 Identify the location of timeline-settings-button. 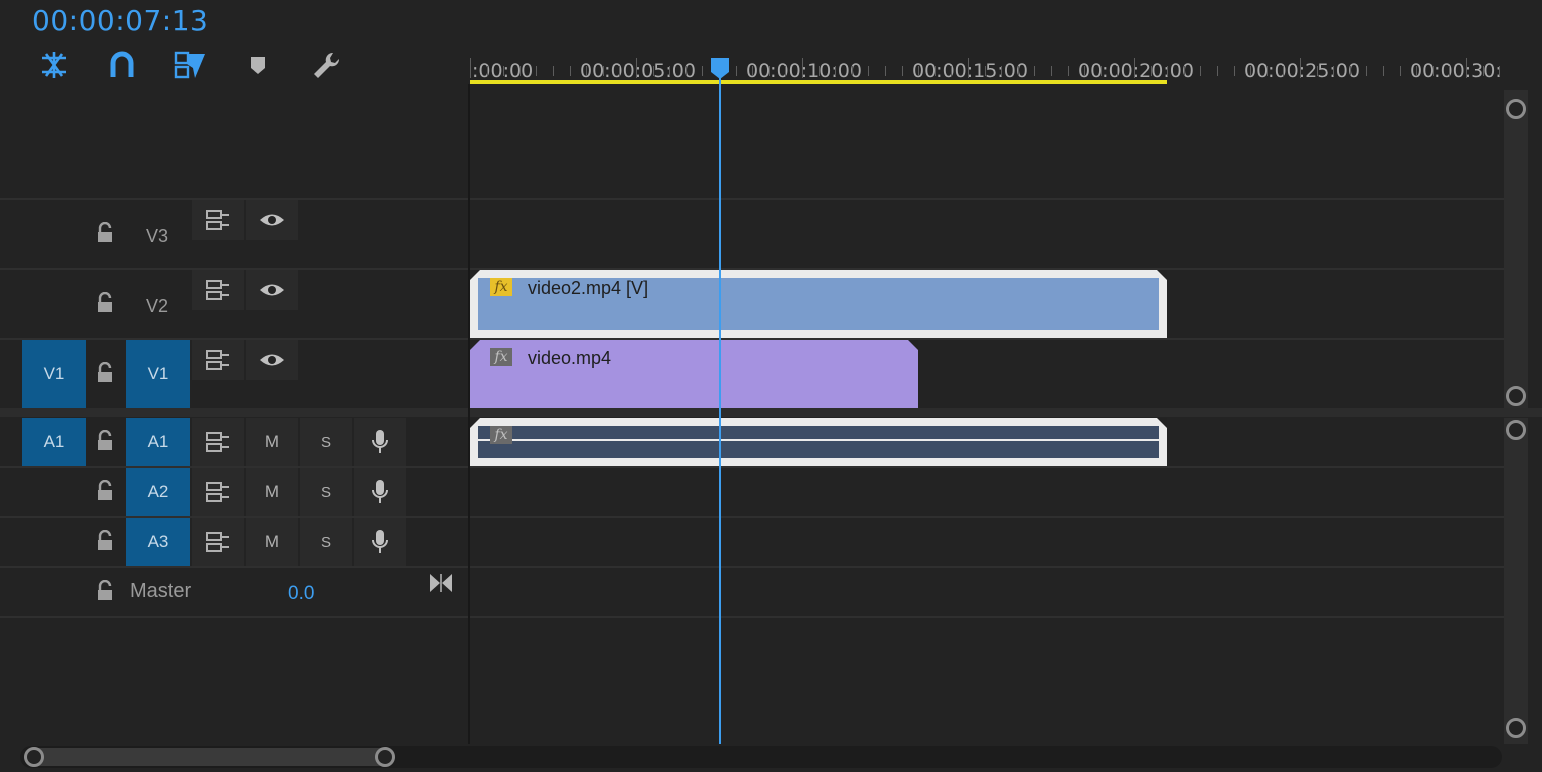
(326, 65).